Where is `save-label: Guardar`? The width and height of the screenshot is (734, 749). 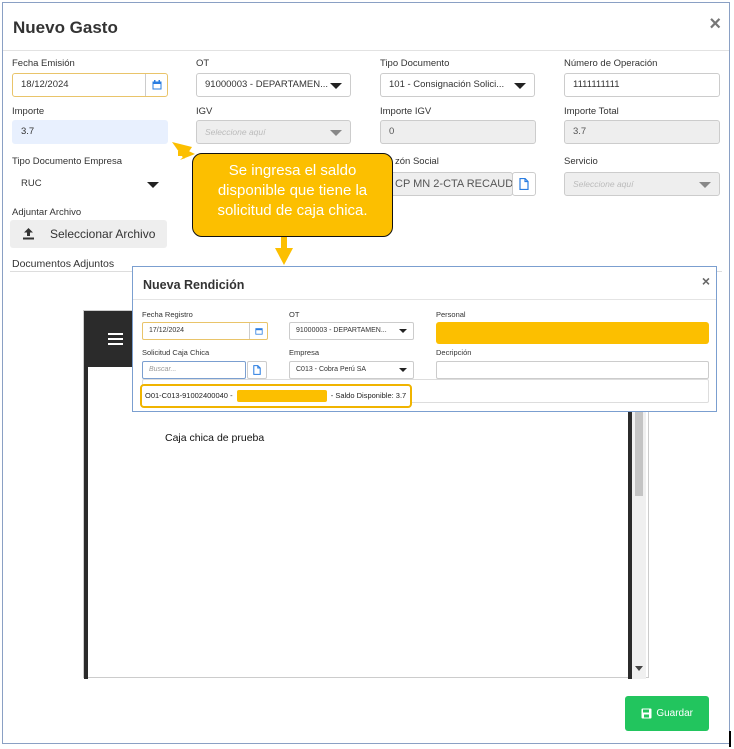
save-label: Guardar is located at coordinates (674, 713).